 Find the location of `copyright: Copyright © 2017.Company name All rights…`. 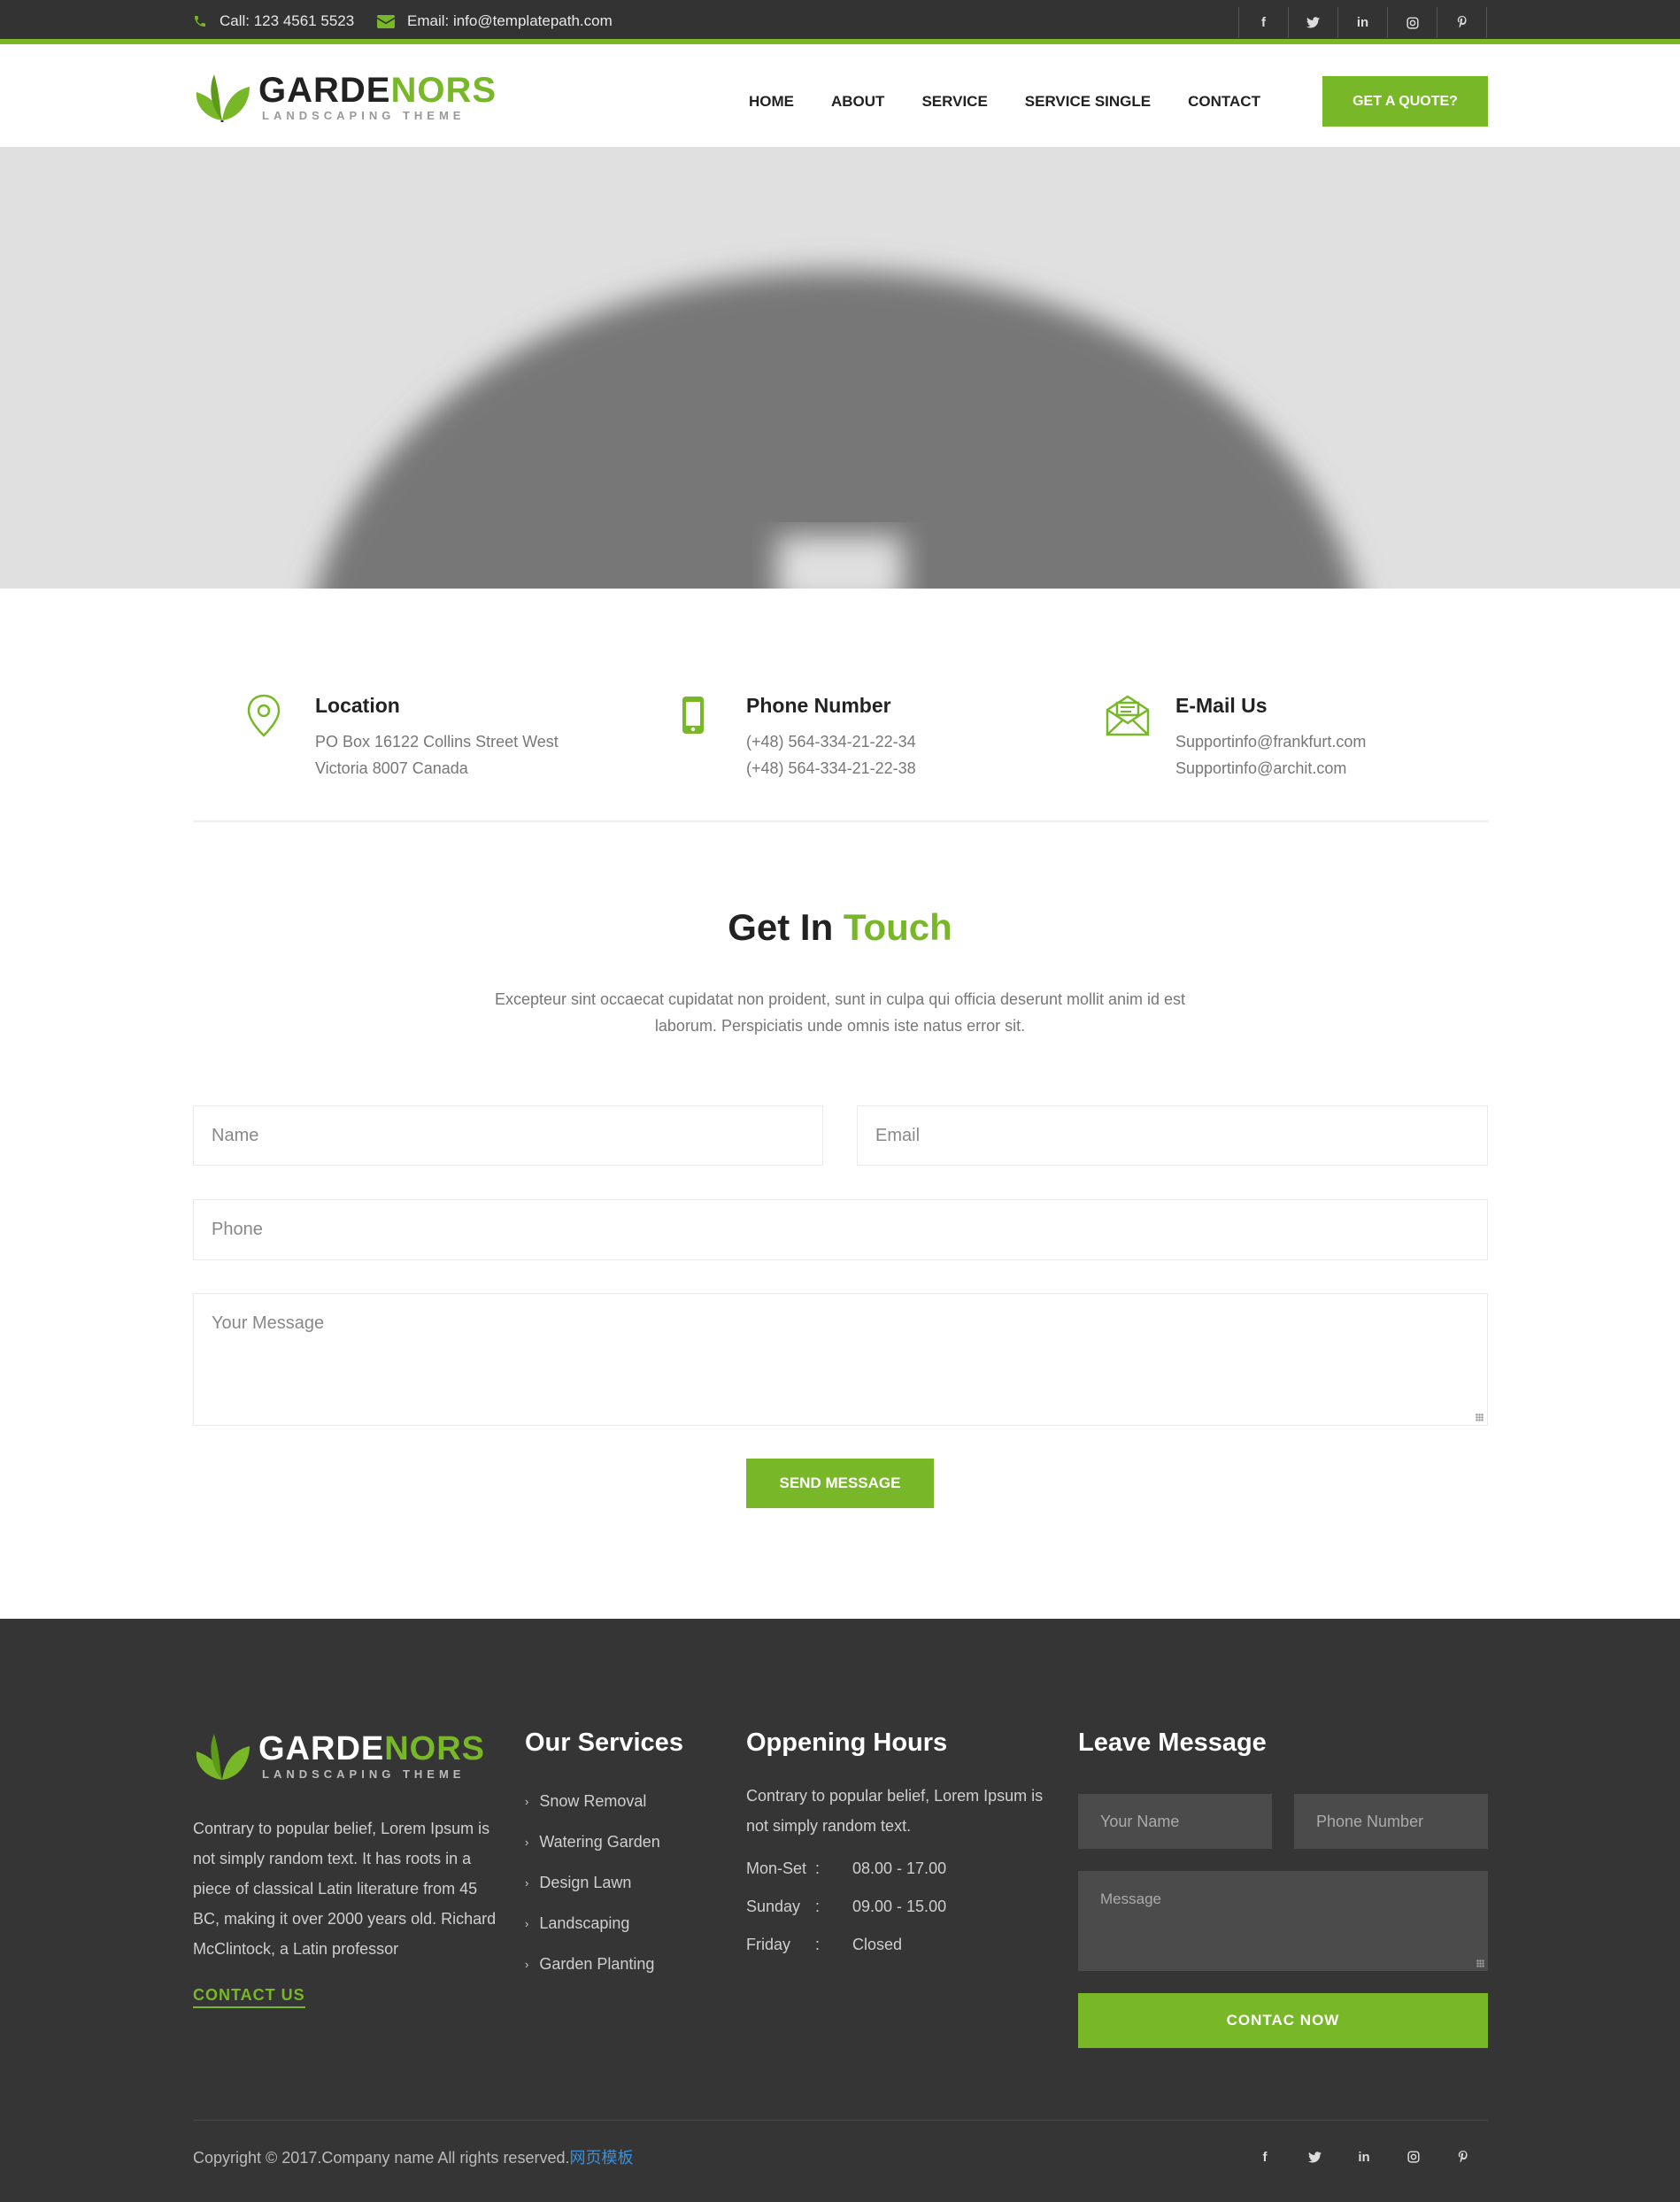

copyright: Copyright © 2017.Company name All rights… is located at coordinates (413, 2158).